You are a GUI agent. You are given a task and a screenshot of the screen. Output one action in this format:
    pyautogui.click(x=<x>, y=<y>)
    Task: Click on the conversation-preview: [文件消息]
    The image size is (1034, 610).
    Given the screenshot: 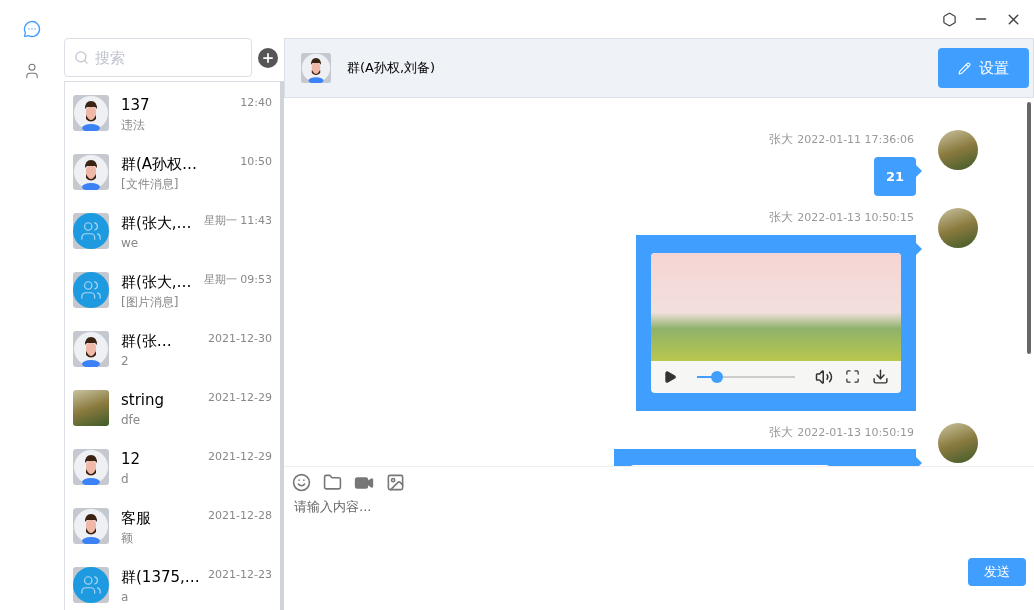 What is the action you would take?
    pyautogui.click(x=150, y=184)
    